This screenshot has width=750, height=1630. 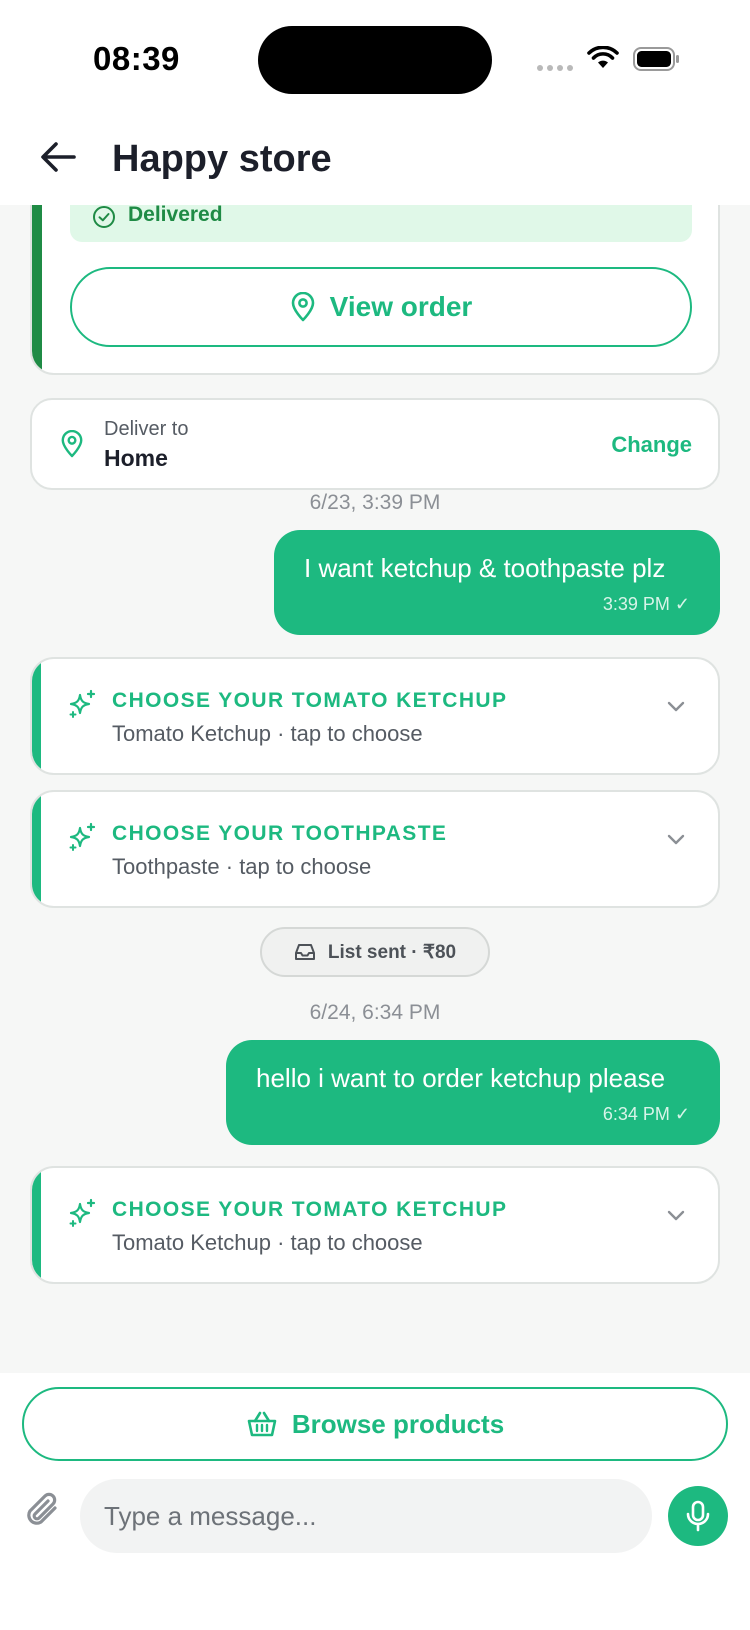 What do you see at coordinates (375, 1012) in the screenshot?
I see `message-timestamp: 6/24, 6:34 PM` at bounding box center [375, 1012].